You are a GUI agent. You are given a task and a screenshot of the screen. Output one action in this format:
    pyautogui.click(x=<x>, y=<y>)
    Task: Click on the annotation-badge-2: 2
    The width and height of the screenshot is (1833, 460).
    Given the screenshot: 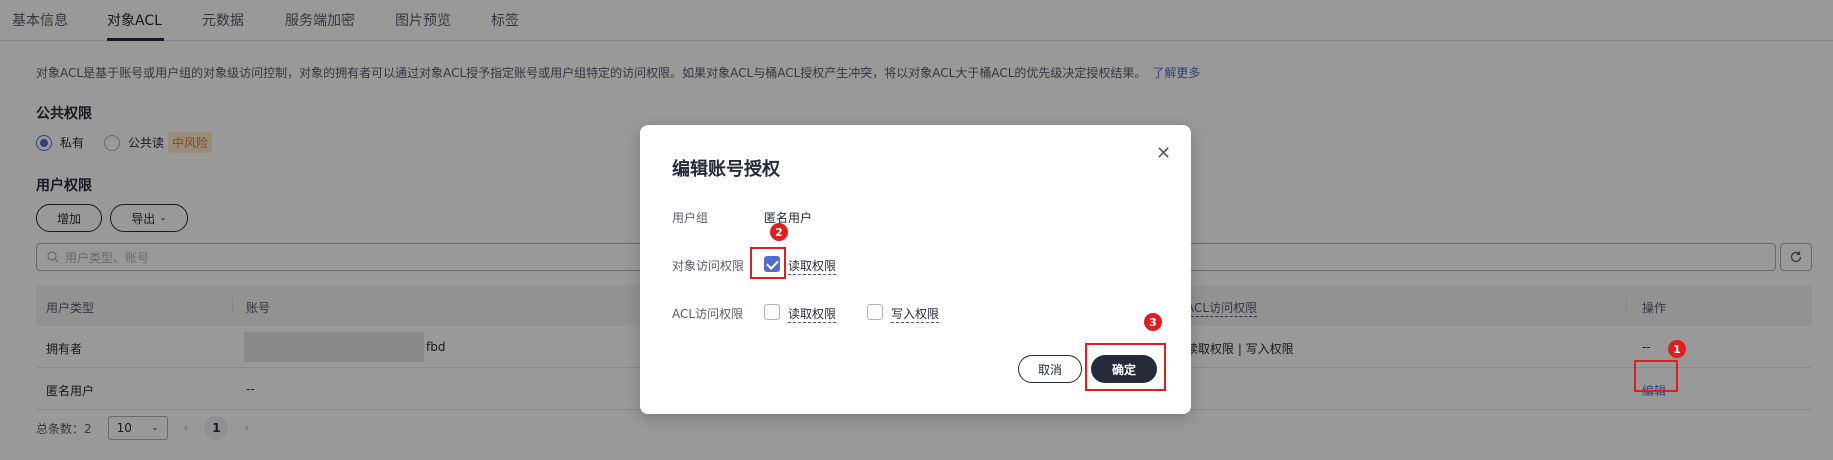 What is the action you would take?
    pyautogui.click(x=779, y=232)
    